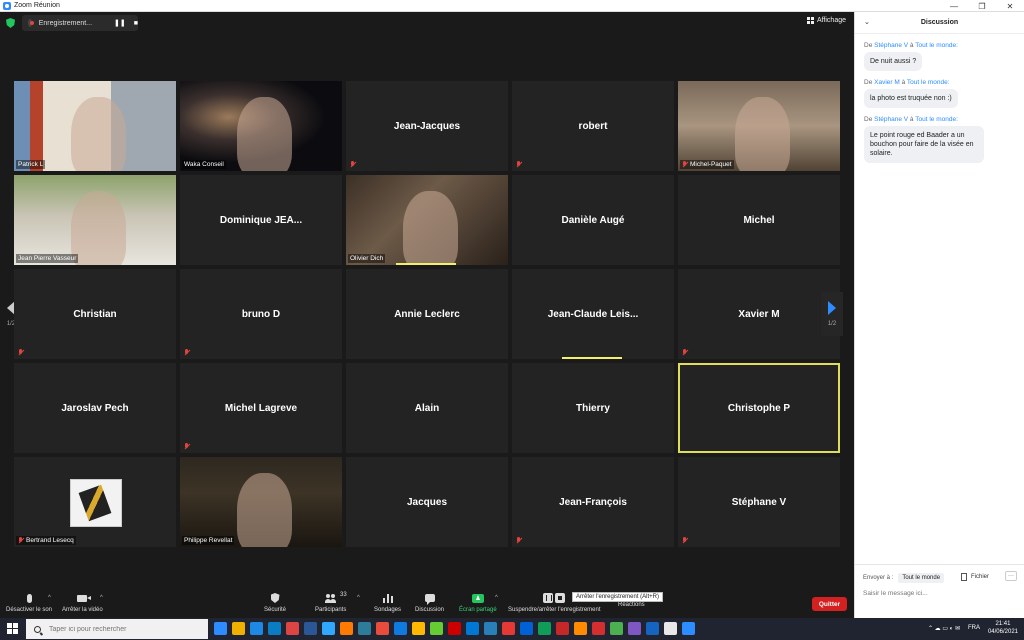  Describe the element at coordinates (831, 20) in the screenshot. I see `view-button-label: Affichage` at that location.